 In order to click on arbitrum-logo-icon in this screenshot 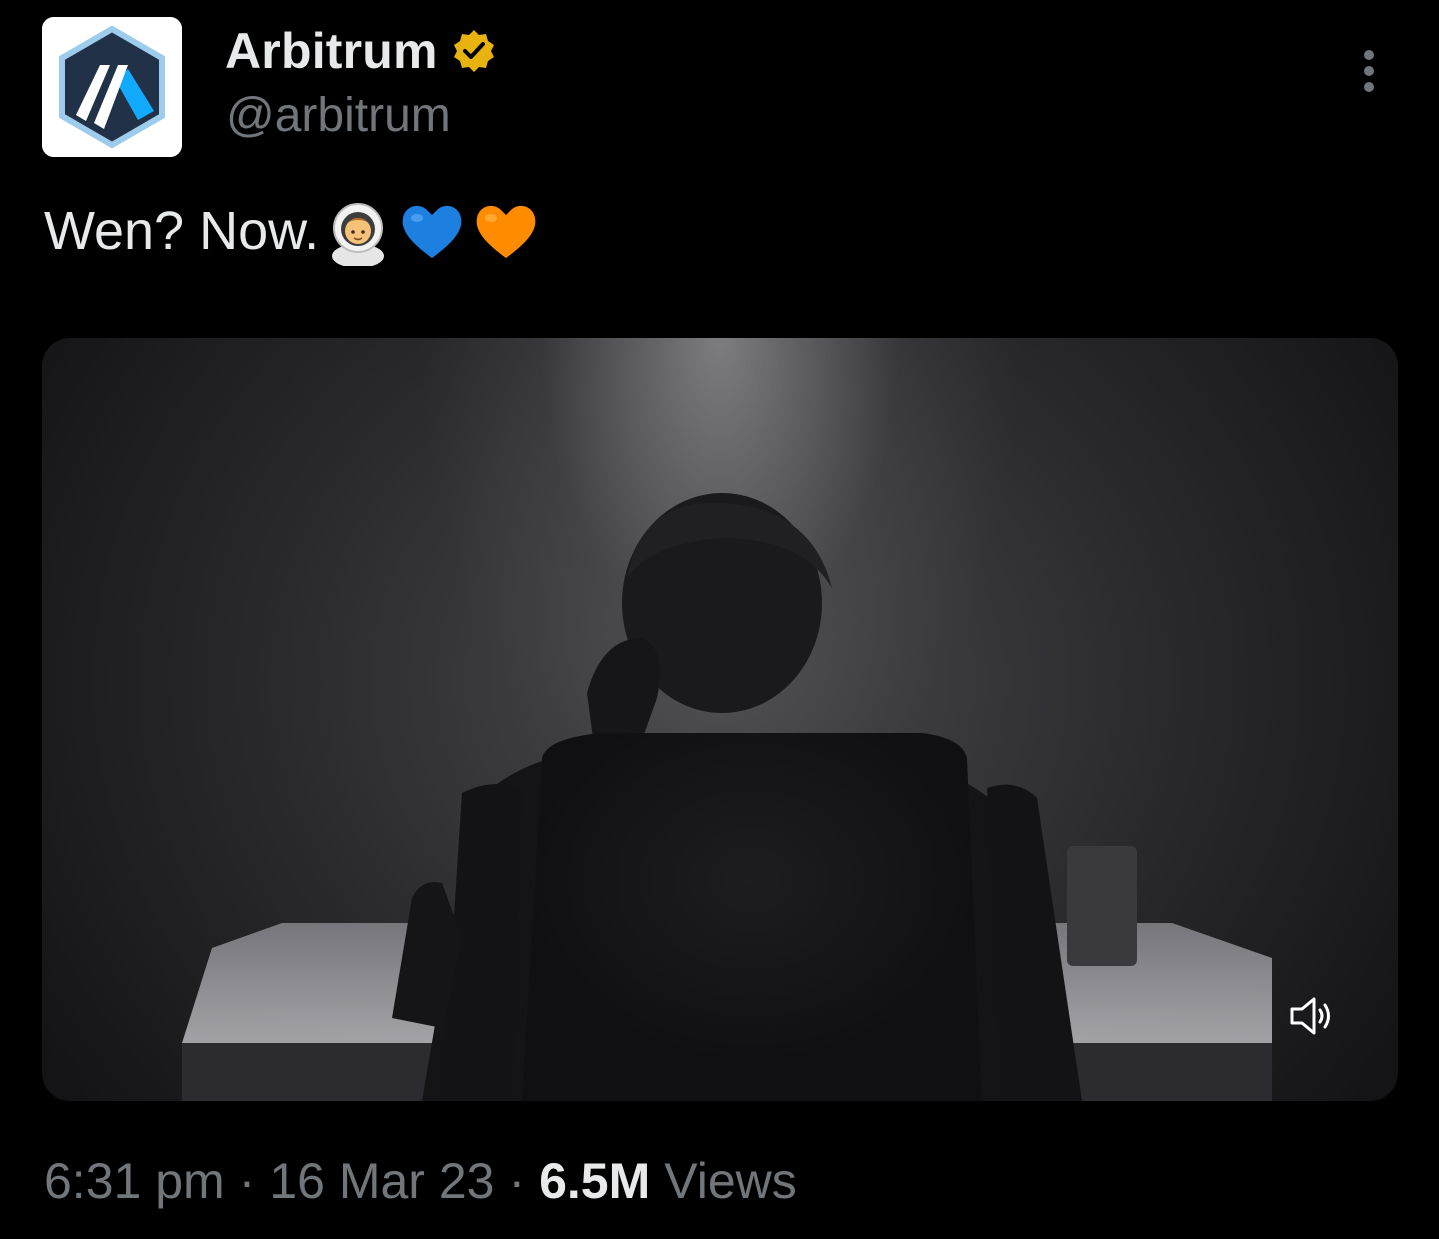, I will do `click(112, 87)`.